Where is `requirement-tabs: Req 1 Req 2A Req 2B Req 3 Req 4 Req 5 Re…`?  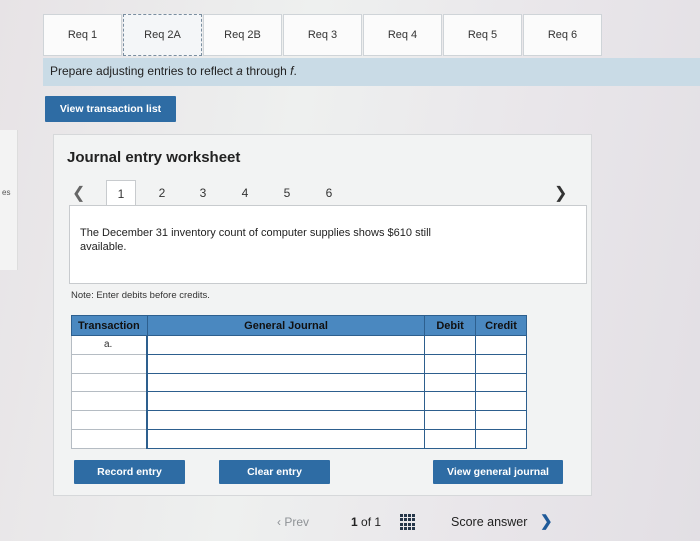
requirement-tabs: Req 1 Req 2A Req 2B Req 3 Req 4 Req 5 Re… is located at coordinates (323, 35).